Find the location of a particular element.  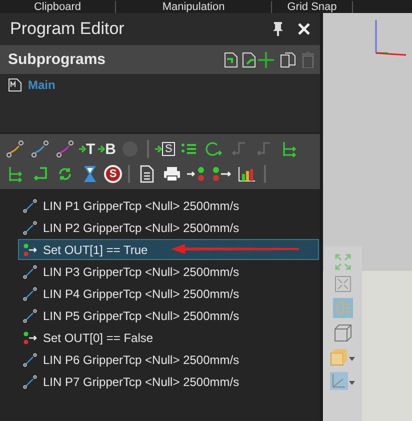

toolbar-button: B is located at coordinates (107, 149).